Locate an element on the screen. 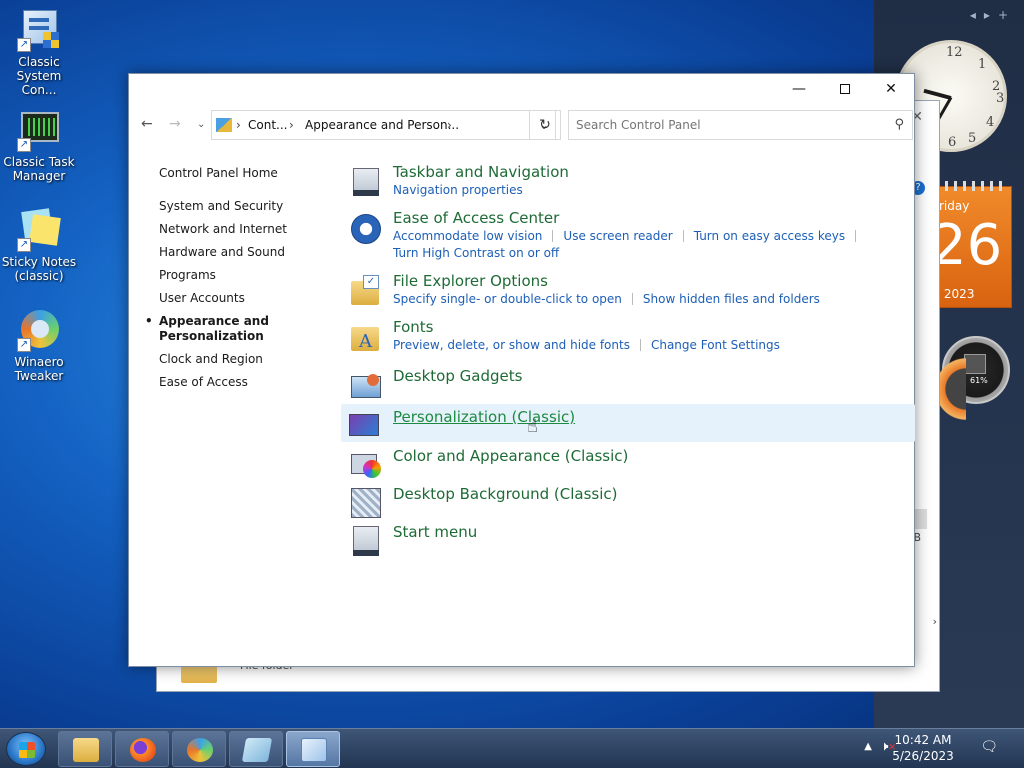  windows-logo-icon is located at coordinates (27, 750).